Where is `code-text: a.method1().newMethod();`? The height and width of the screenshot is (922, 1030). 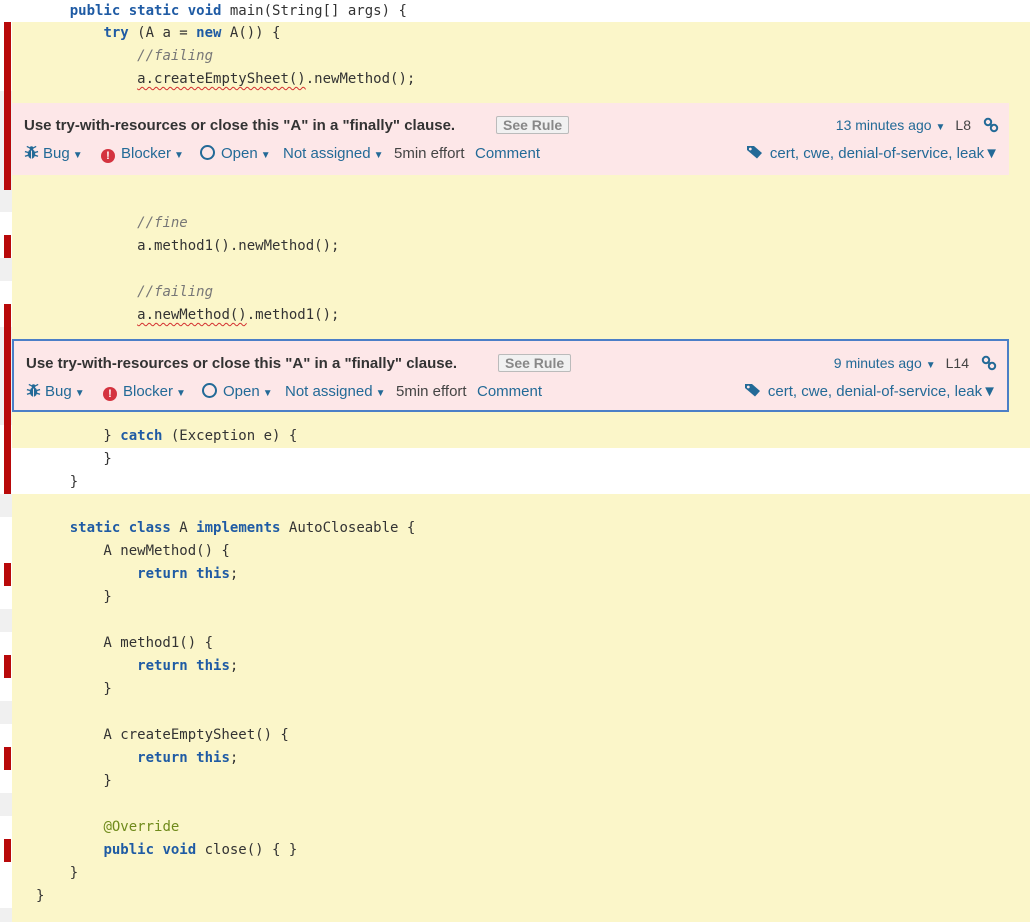 code-text: a.method1().newMethod(); is located at coordinates (187, 246).